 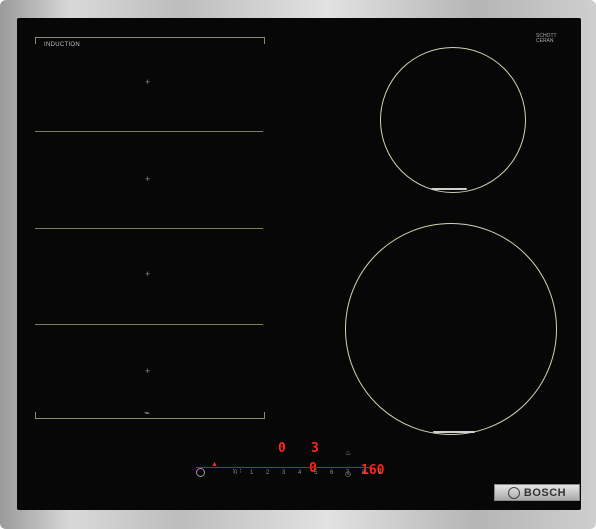 I want to click on front-right-burner-marker, so click(x=454, y=432).